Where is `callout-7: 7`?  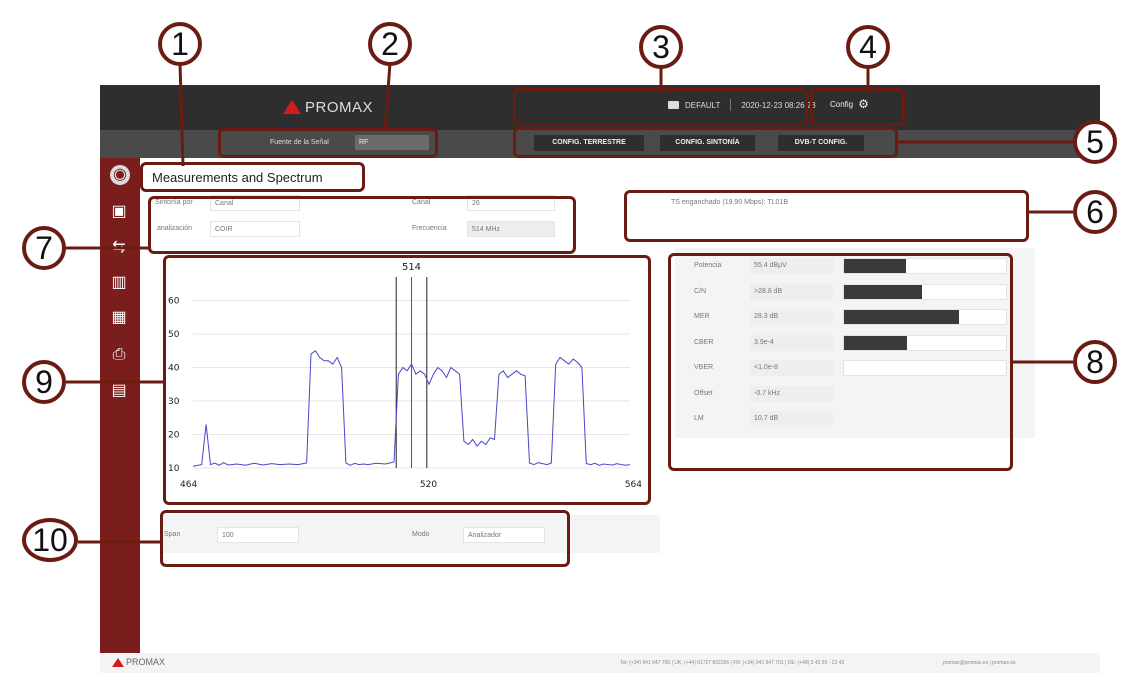
callout-7: 7 is located at coordinates (44, 248).